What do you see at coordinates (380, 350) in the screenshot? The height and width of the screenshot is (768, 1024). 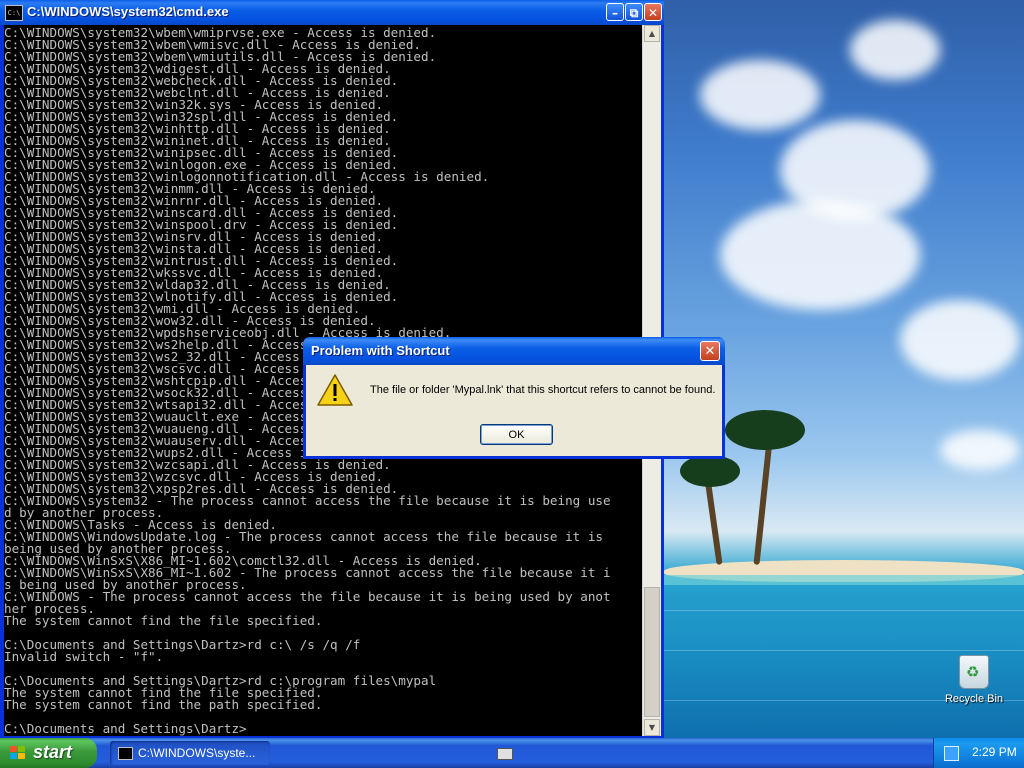 I see `dialog-title: Problem with Shortcut` at bounding box center [380, 350].